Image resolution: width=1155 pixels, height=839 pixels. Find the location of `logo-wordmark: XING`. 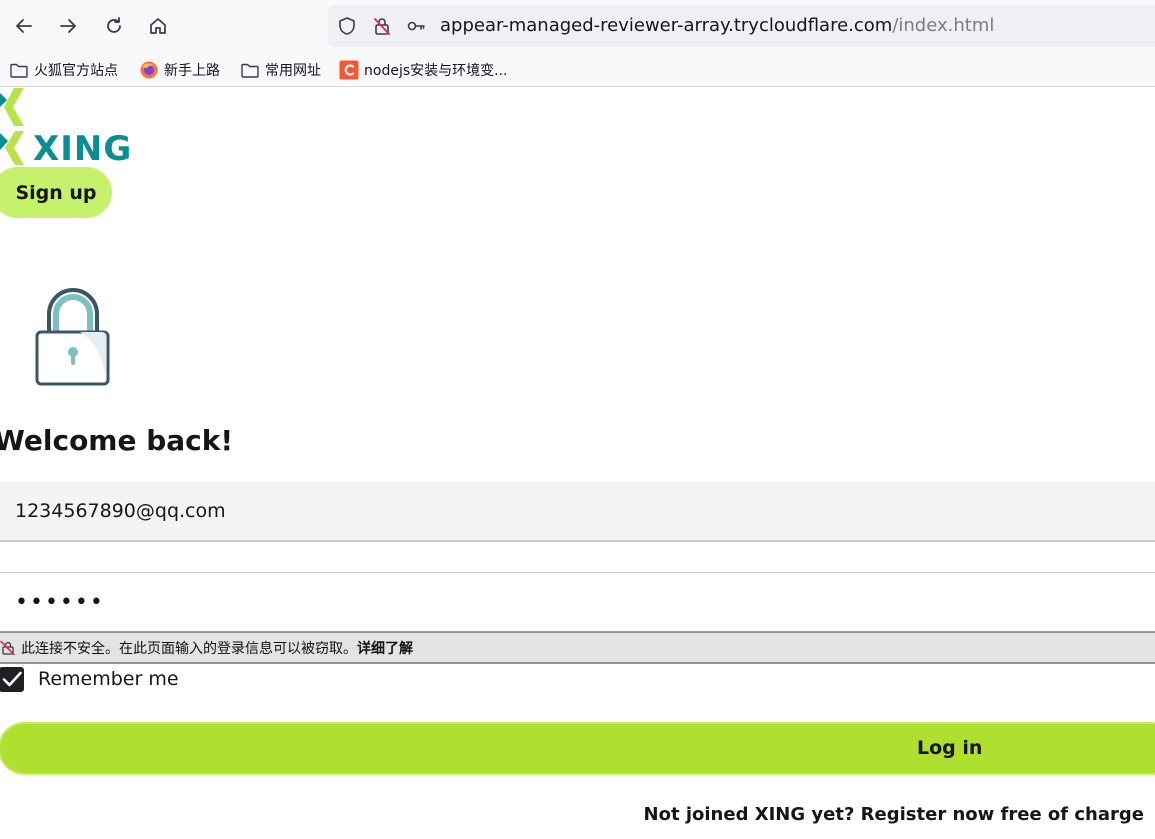

logo-wordmark: XING is located at coordinates (83, 149).